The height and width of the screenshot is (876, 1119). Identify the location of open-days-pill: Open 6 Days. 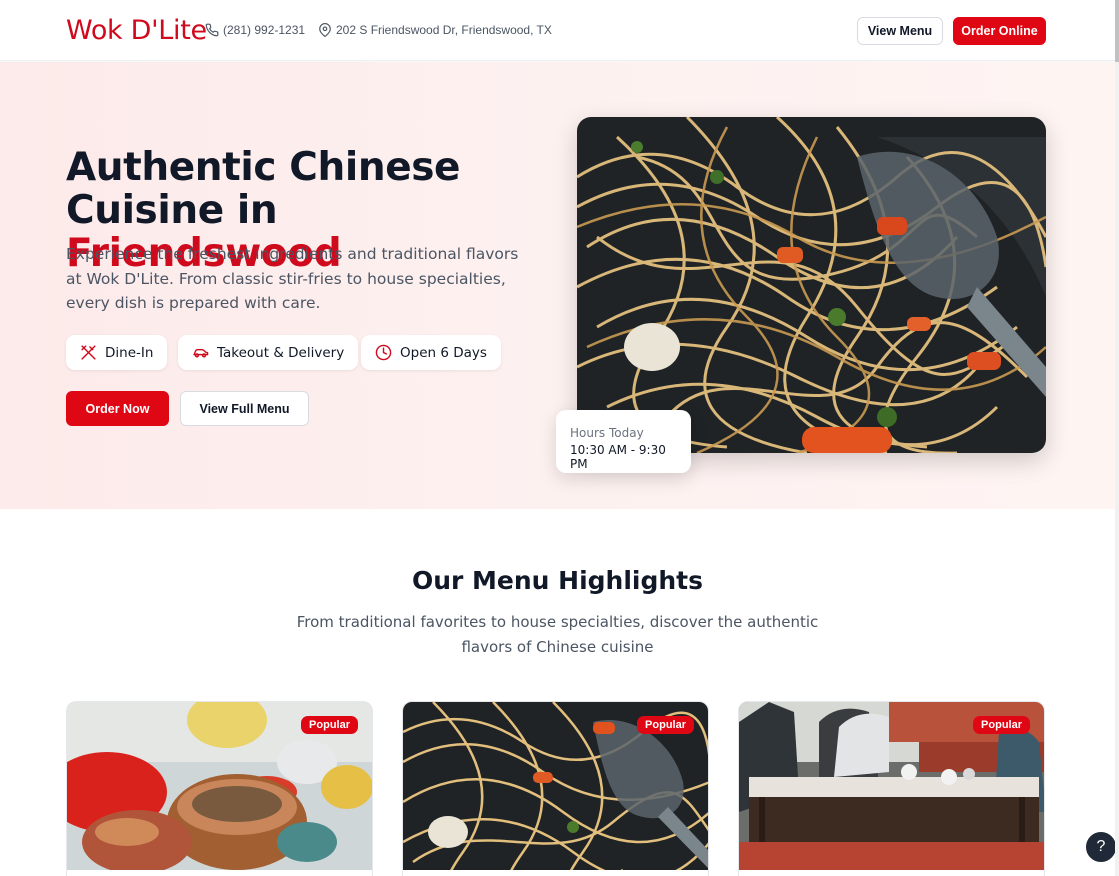
(431, 352).